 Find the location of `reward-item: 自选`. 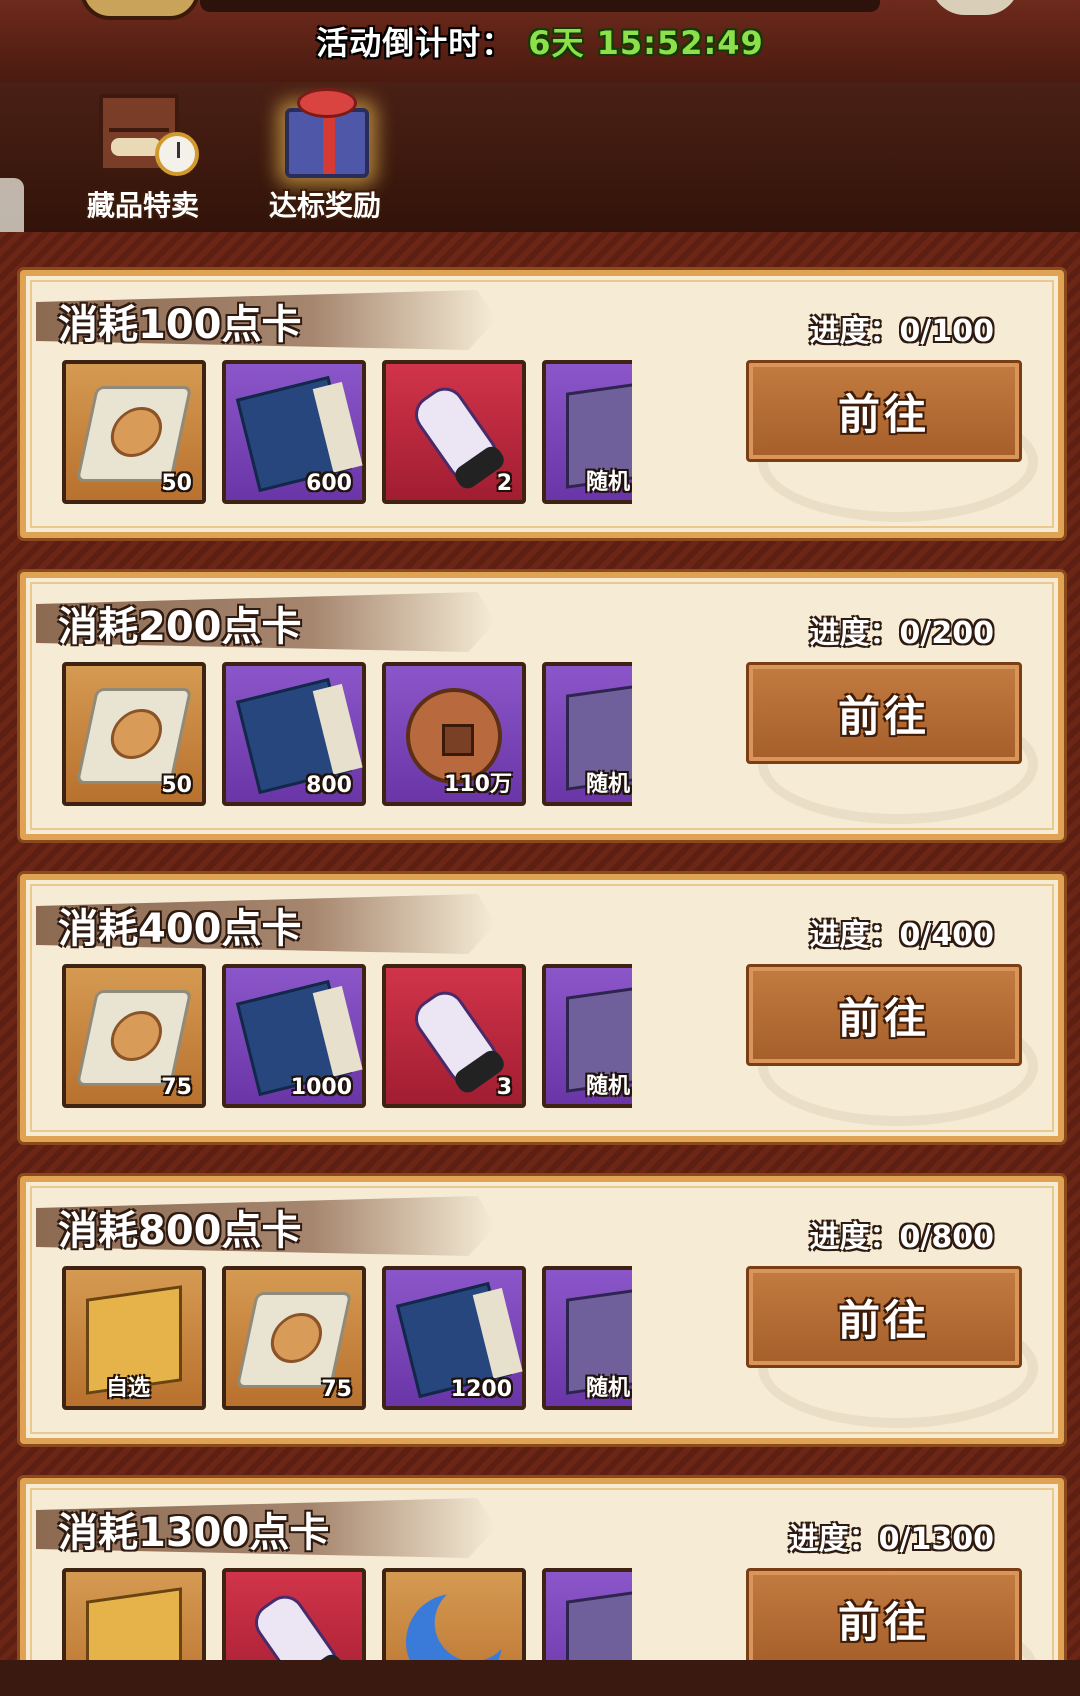

reward-item: 自选 is located at coordinates (134, 1338).